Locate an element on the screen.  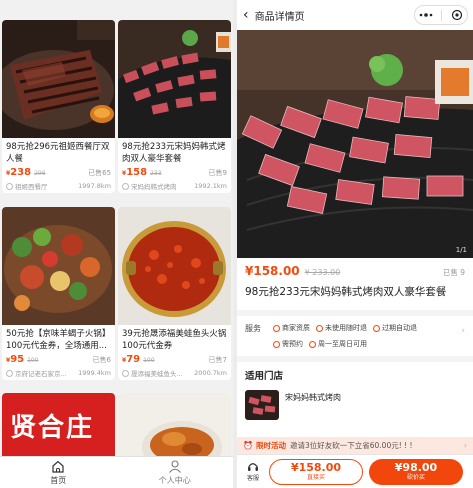
back-button: ‹ is located at coordinates (246, 15).